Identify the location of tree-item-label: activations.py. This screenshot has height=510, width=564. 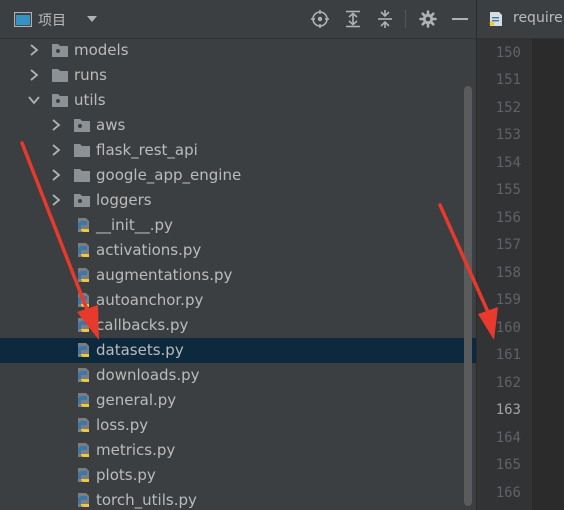
(149, 250).